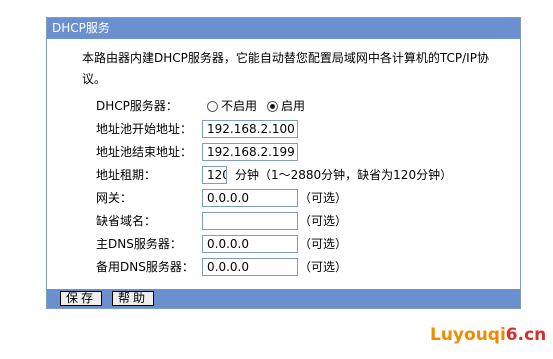  I want to click on dhcp-disable-option: 不启用, so click(232, 106).